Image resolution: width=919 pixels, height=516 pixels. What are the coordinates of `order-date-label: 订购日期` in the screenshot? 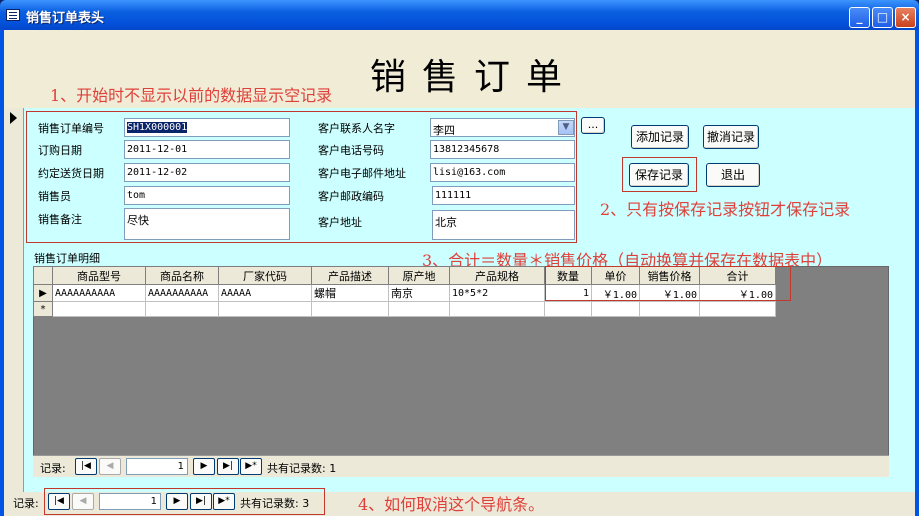 It's located at (60, 150).